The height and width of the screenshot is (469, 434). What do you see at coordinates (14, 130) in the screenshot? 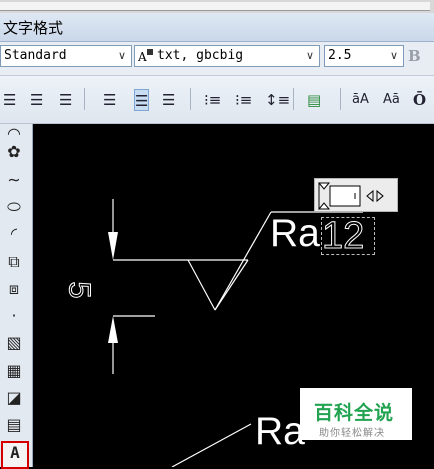
I see `partial-icon: ◠` at bounding box center [14, 130].